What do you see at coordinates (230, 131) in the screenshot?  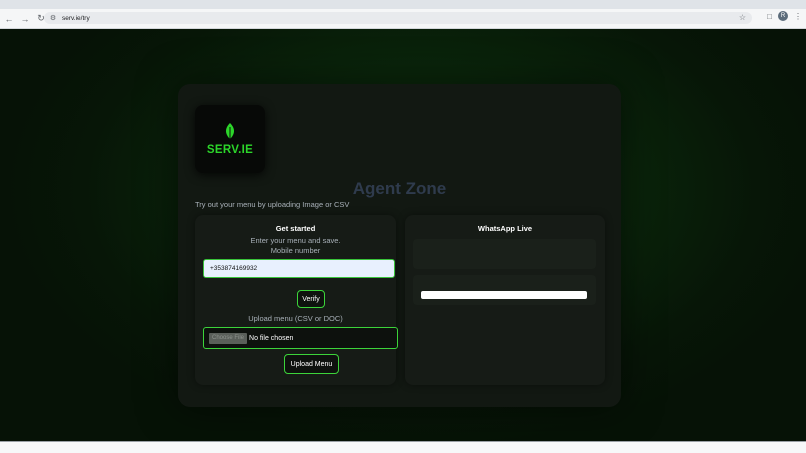 I see `leaf-icon` at bounding box center [230, 131].